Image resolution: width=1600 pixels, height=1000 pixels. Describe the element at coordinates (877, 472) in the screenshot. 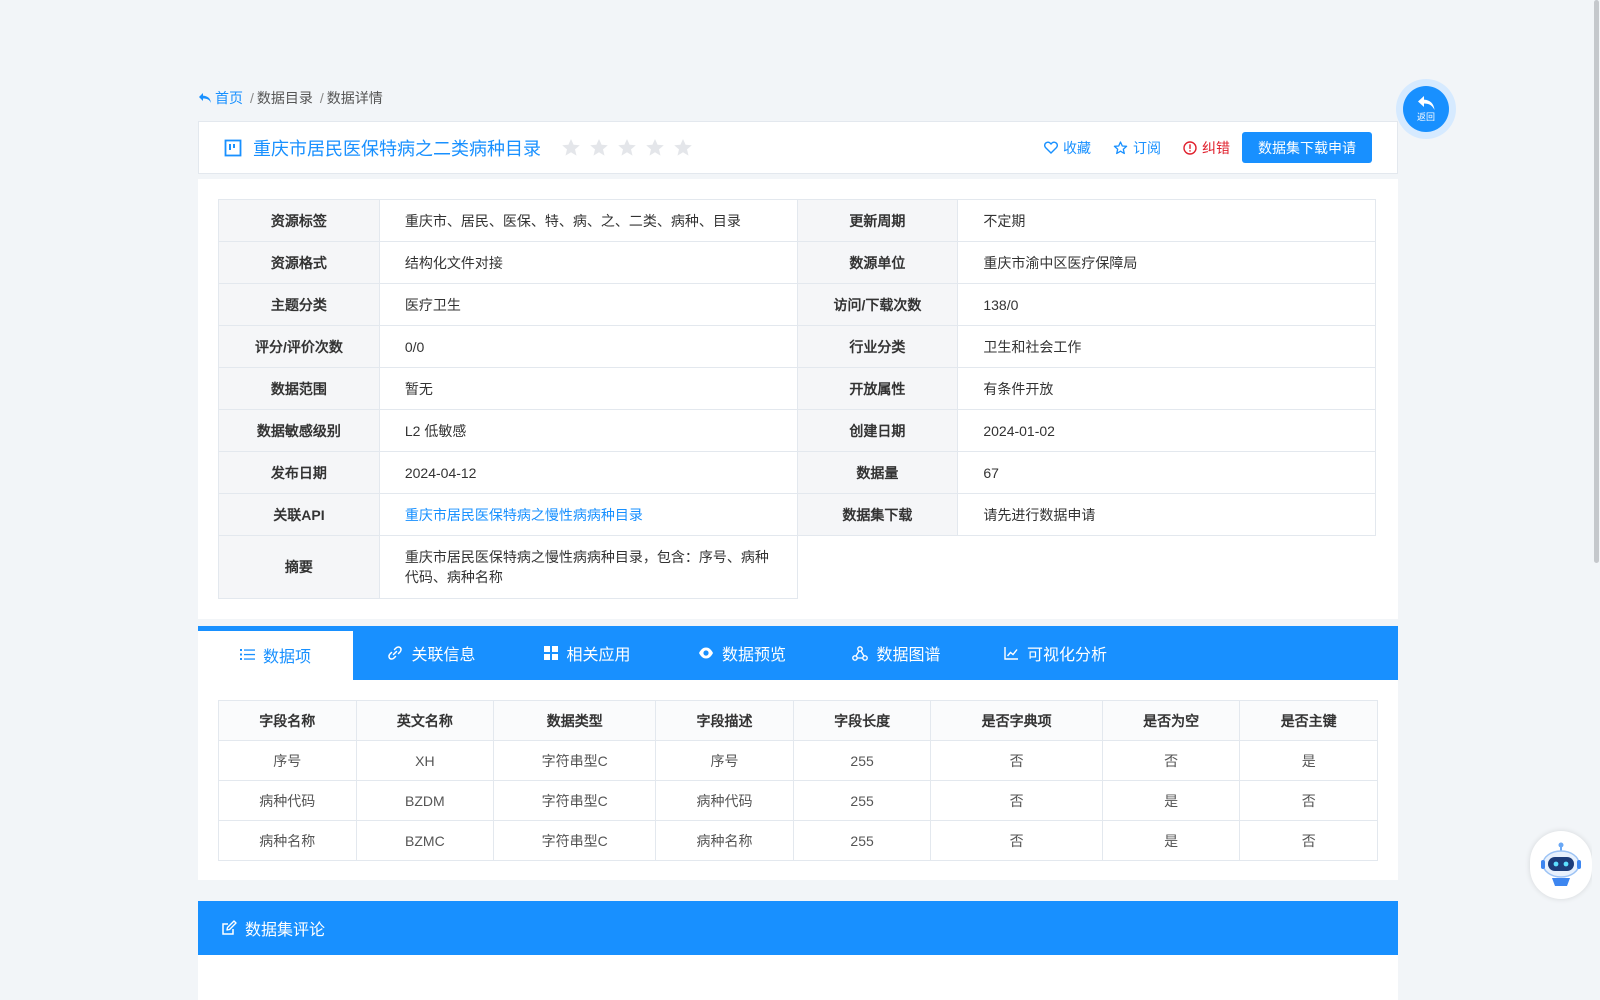

I see `info-key: 数据量` at that location.